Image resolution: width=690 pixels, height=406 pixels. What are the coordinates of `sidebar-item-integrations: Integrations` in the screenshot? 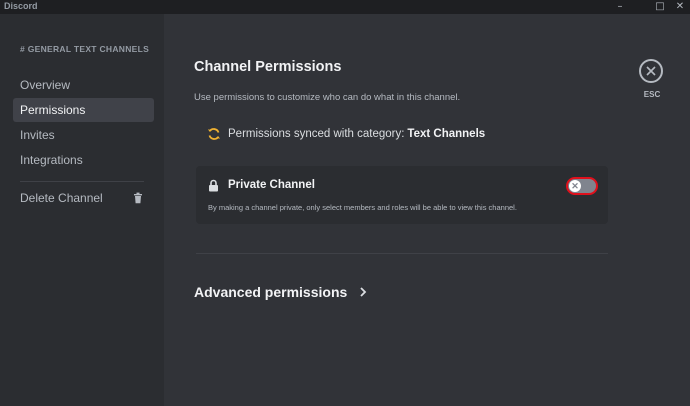 It's located at (83, 160).